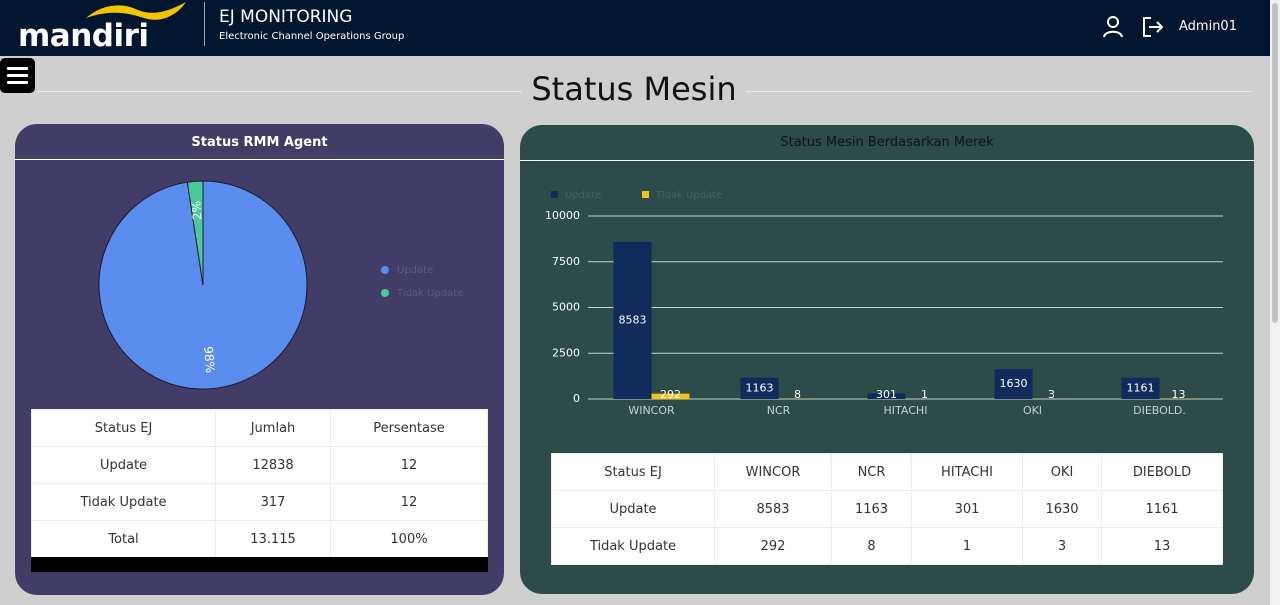 The height and width of the screenshot is (605, 1280). Describe the element at coordinates (779, 410) in the screenshot. I see `x-tick-label: NCR` at that location.